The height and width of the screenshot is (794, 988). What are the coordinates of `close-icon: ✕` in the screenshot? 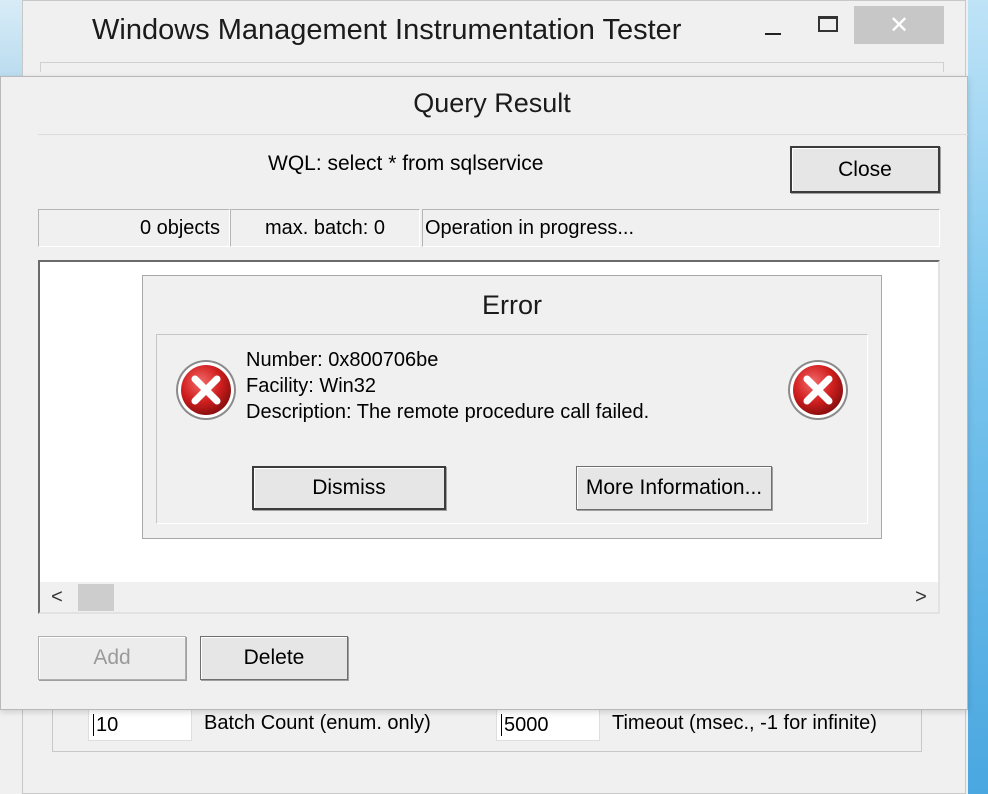 It's located at (899, 25).